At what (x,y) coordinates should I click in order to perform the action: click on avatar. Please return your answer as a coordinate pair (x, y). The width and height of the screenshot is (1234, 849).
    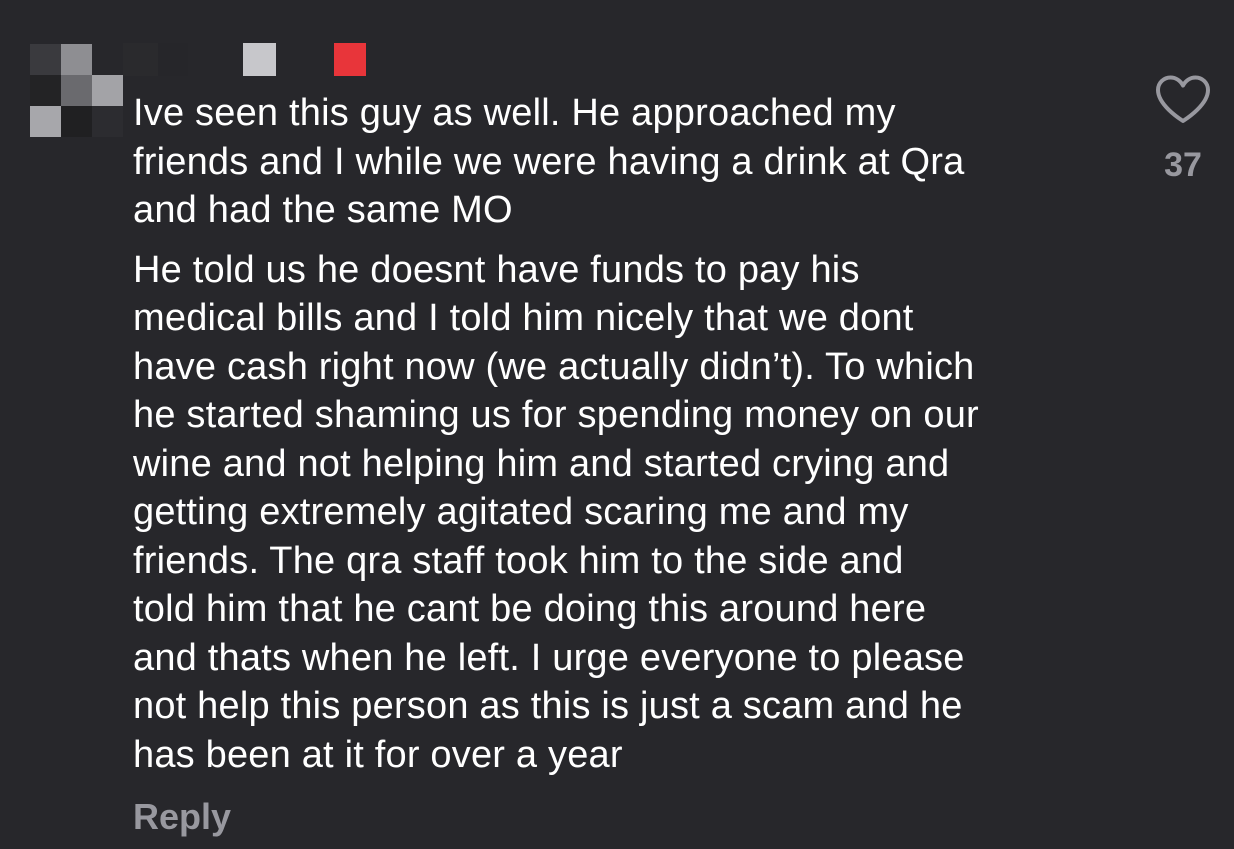
    Looking at the image, I should click on (76, 90).